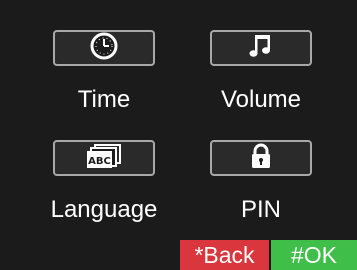  I want to click on clock-icon, so click(104, 48).